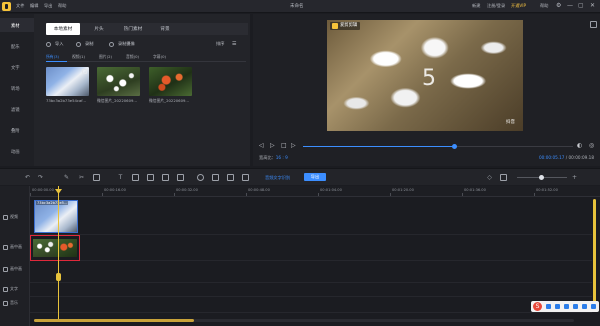  What do you see at coordinates (575, 306) in the screenshot?
I see `ime-keyboard-icon` at bounding box center [575, 306].